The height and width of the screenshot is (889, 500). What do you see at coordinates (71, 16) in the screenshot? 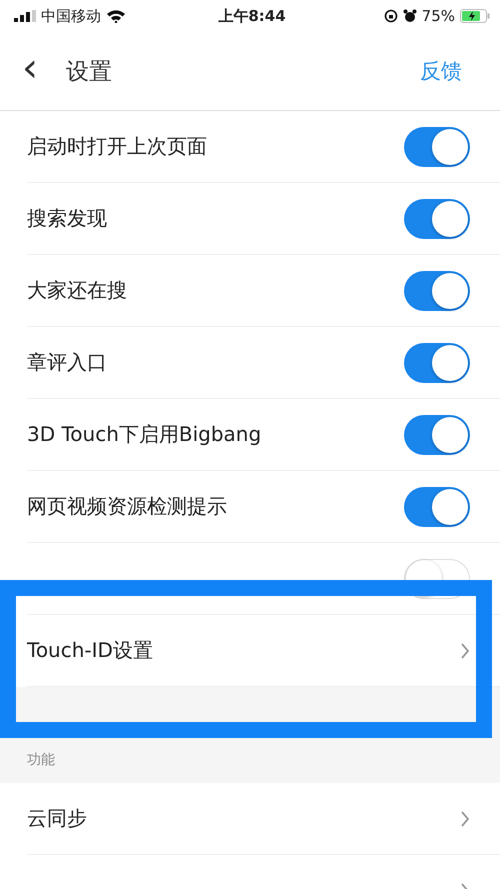
I see `carrier-name: 中国移动` at bounding box center [71, 16].